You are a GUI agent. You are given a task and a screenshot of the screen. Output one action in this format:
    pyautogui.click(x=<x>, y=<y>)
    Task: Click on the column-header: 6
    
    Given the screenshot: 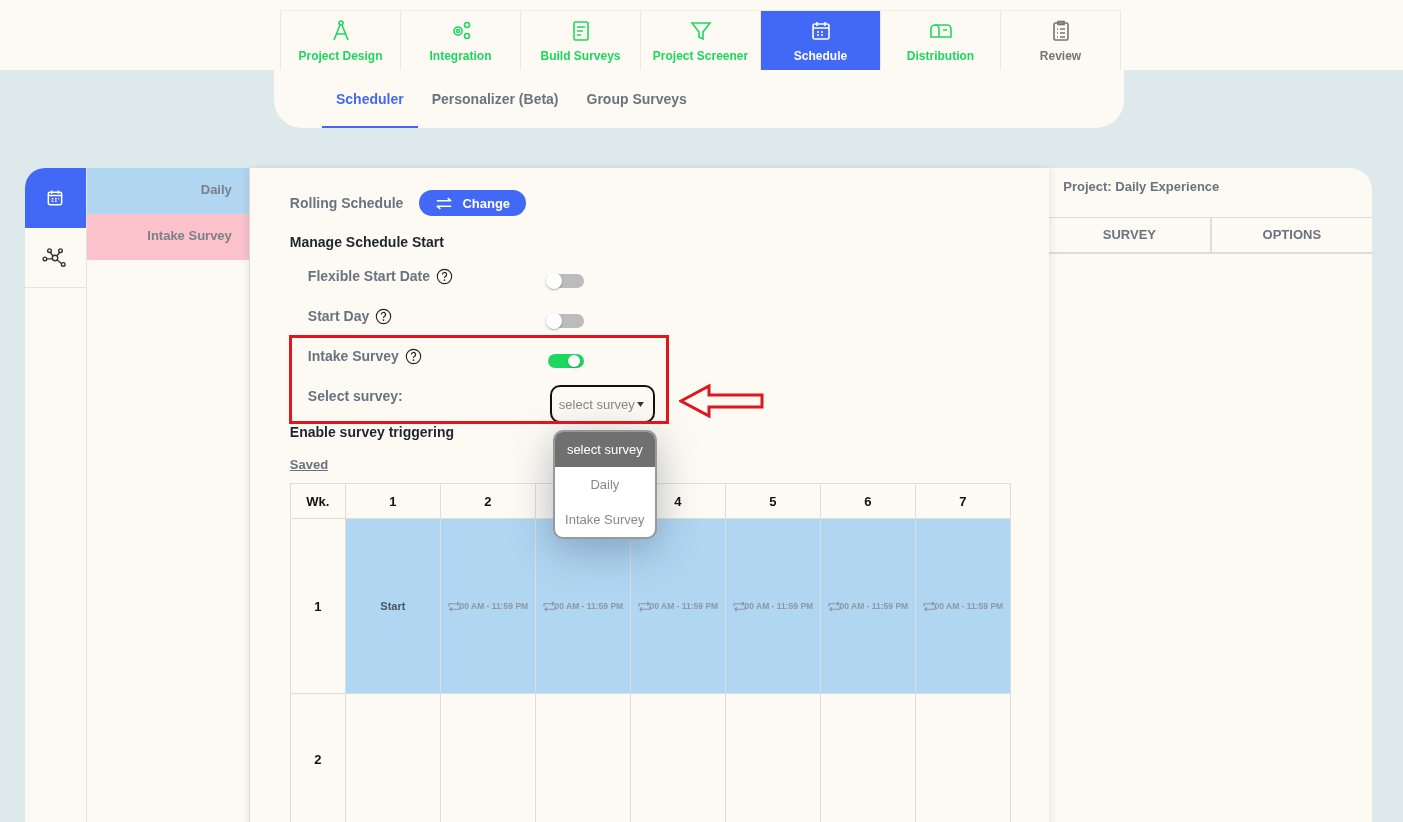 What is the action you would take?
    pyautogui.click(x=868, y=501)
    